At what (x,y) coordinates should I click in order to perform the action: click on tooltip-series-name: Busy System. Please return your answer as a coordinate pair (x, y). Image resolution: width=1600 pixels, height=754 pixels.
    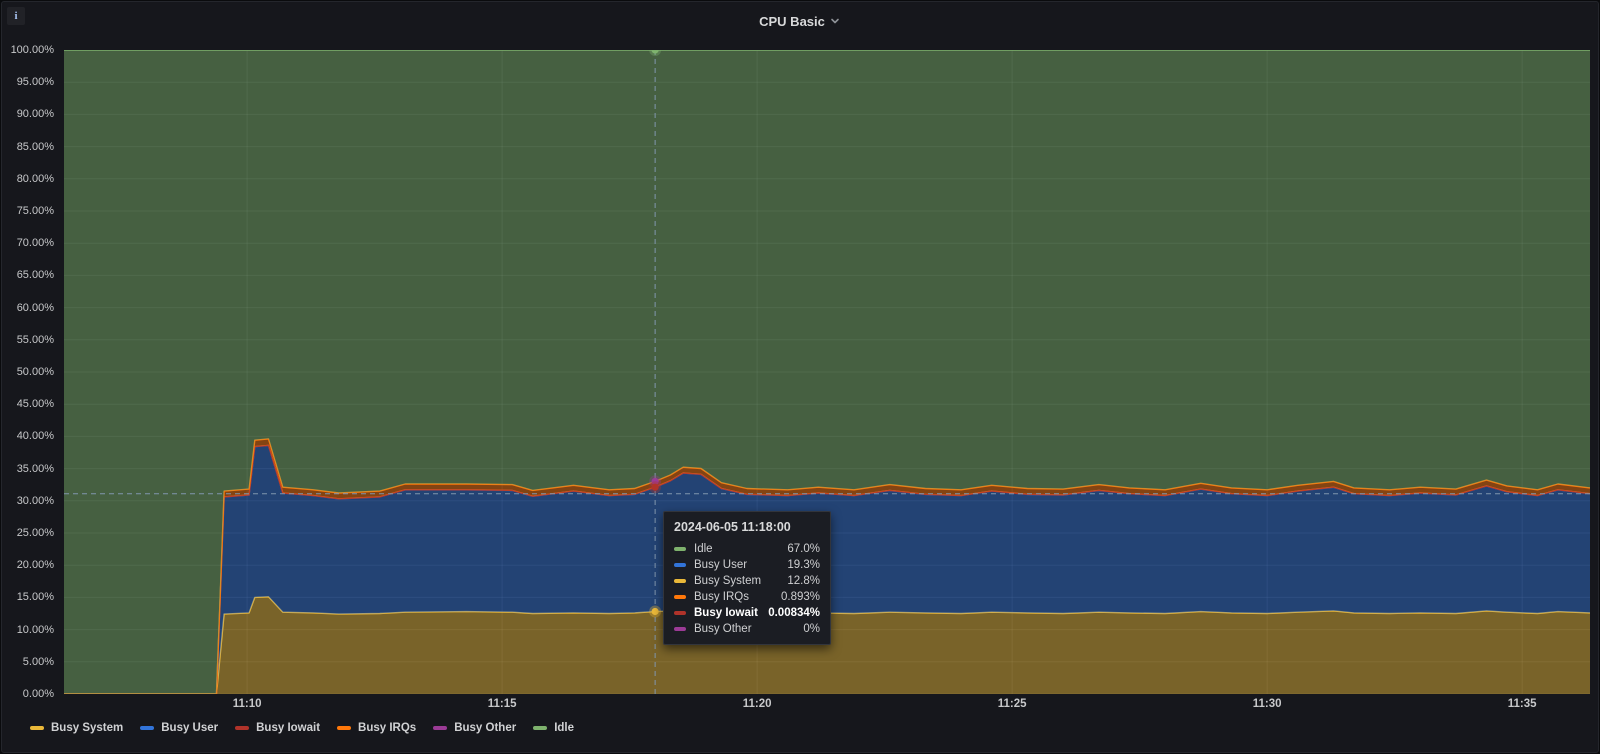
    Looking at the image, I should click on (728, 581).